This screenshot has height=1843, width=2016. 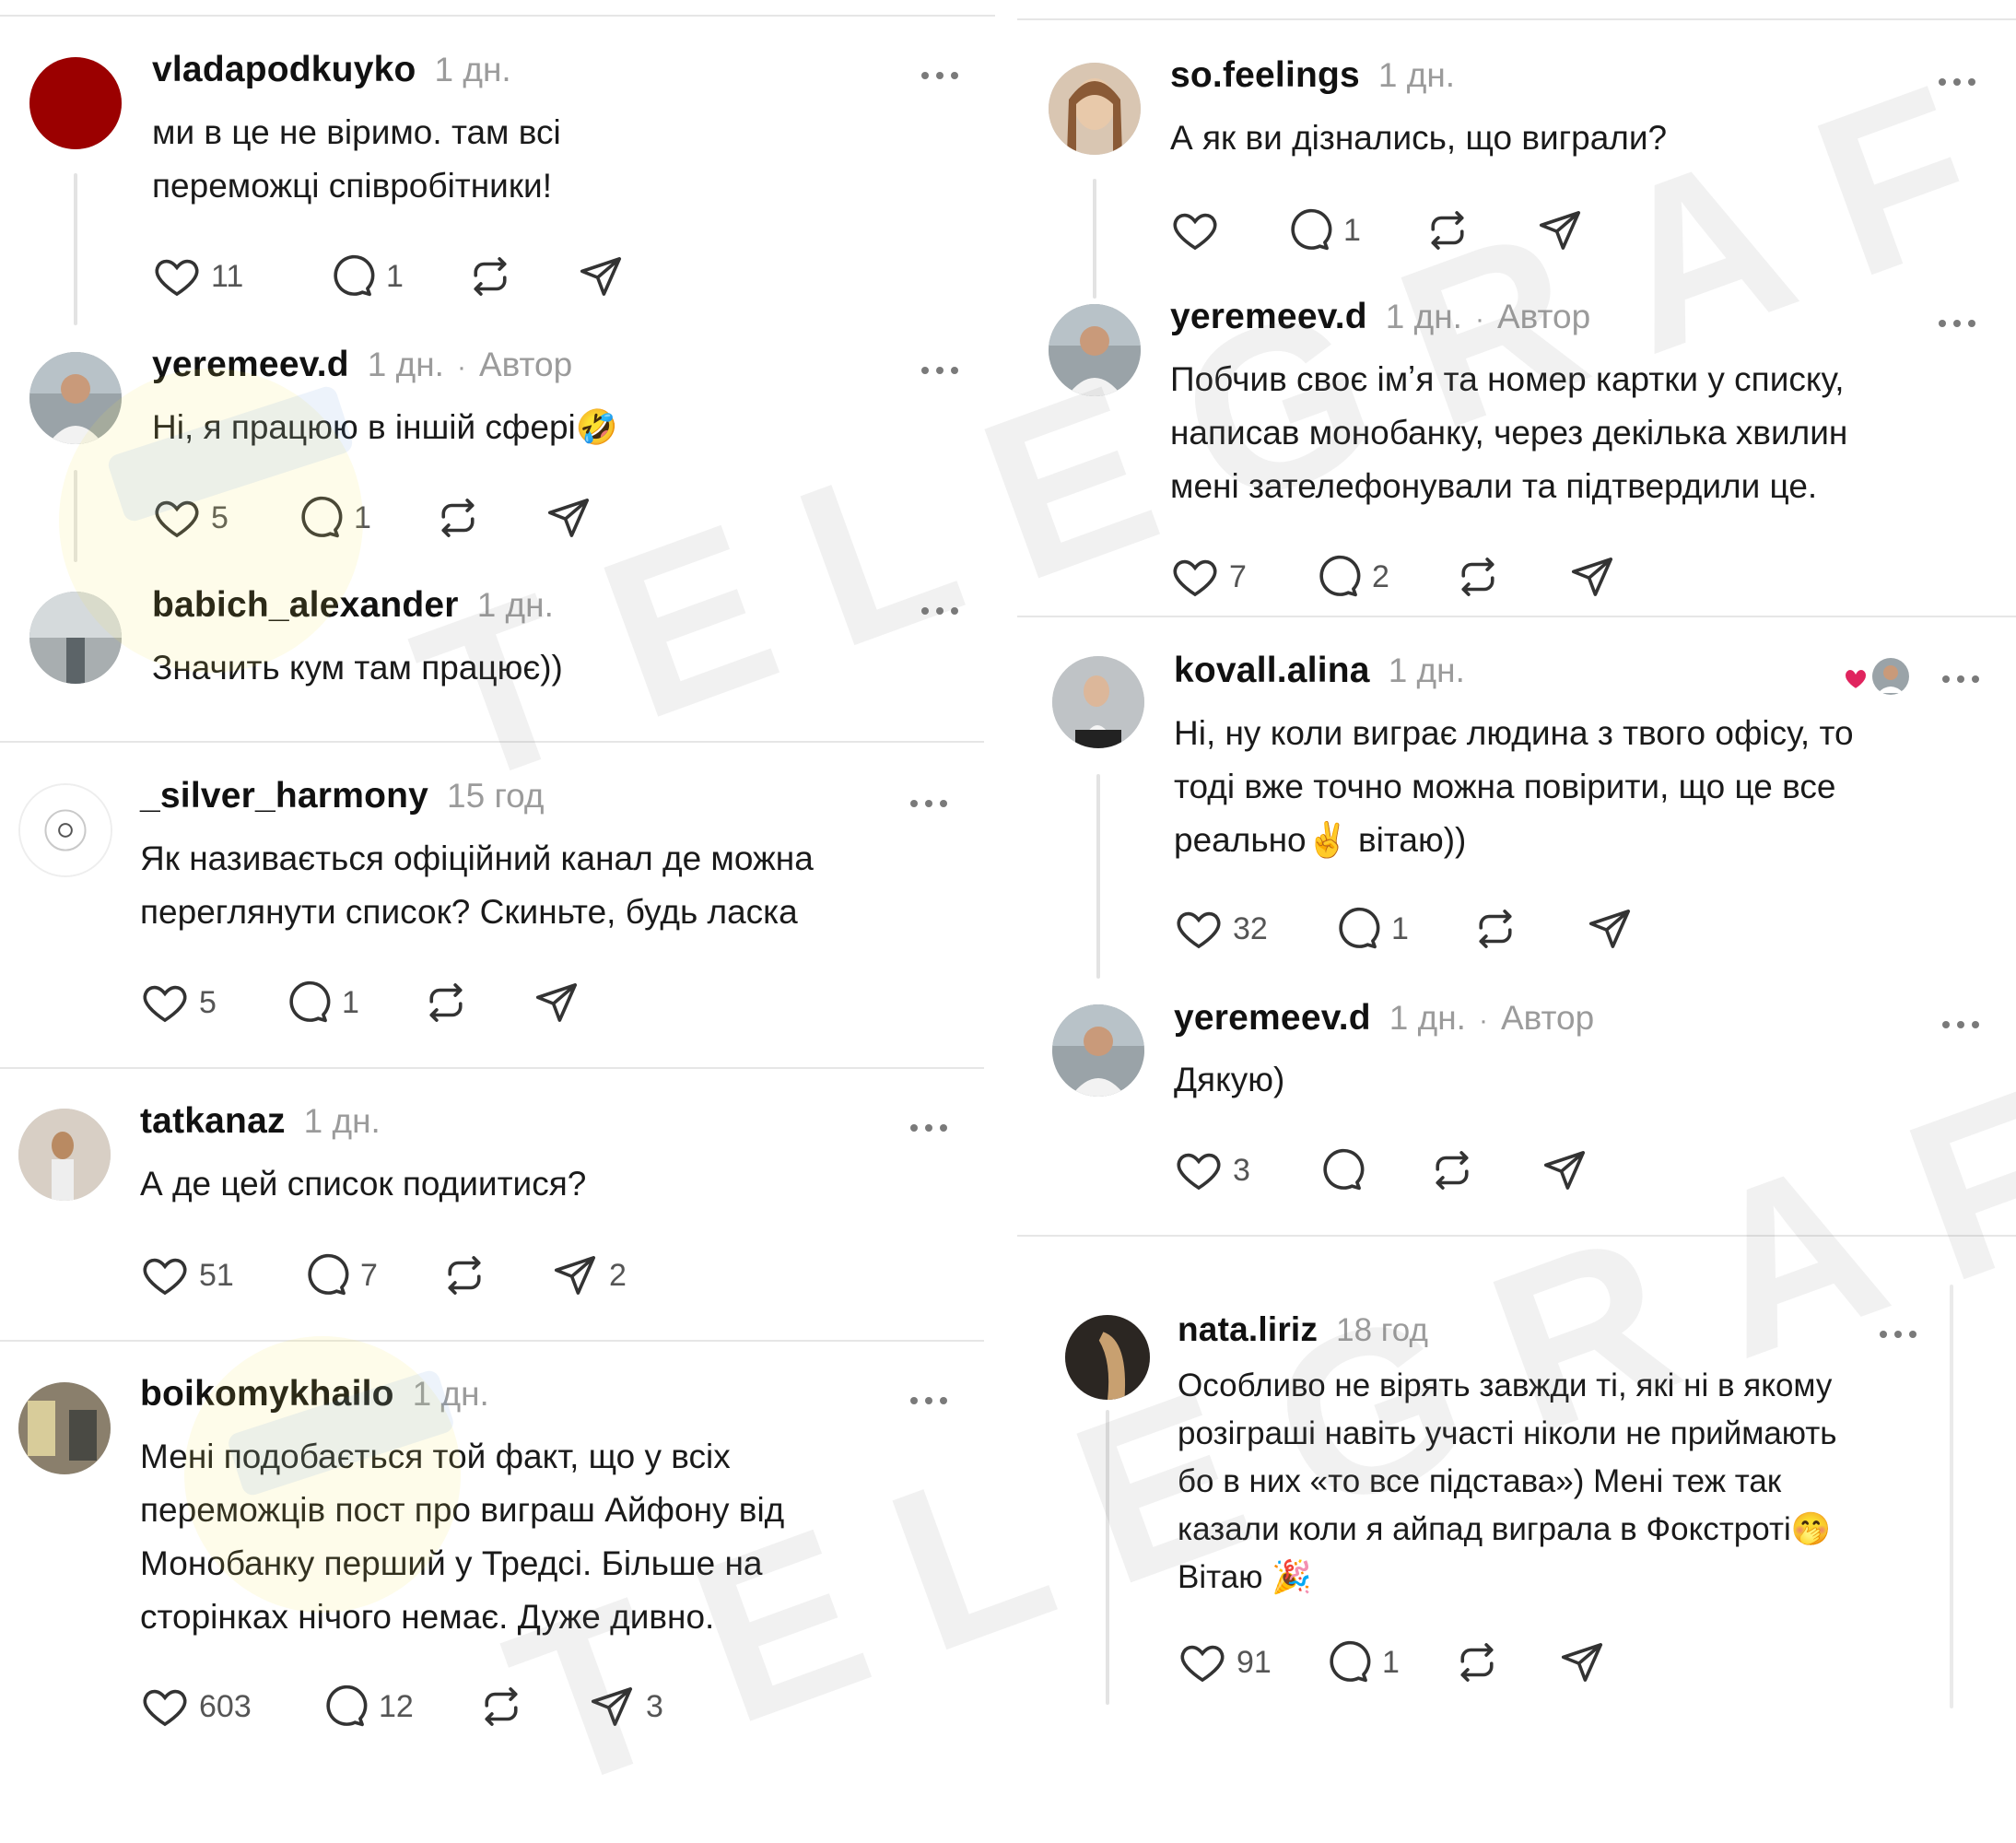 What do you see at coordinates (284, 70) in the screenshot?
I see `username: vladapodkuyko` at bounding box center [284, 70].